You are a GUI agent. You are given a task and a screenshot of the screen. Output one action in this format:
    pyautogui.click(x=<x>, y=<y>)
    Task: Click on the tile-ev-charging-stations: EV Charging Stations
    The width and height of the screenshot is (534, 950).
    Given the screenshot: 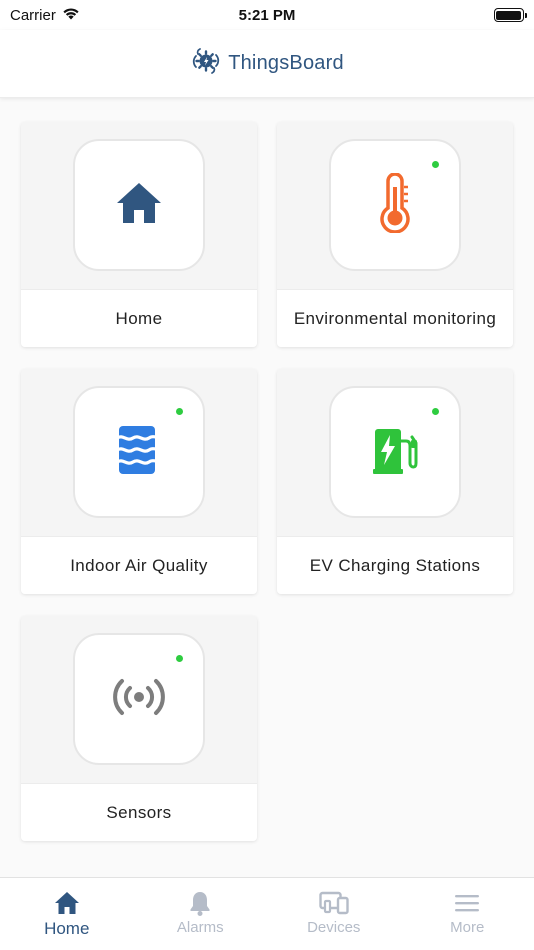 What is the action you would take?
    pyautogui.click(x=395, y=481)
    